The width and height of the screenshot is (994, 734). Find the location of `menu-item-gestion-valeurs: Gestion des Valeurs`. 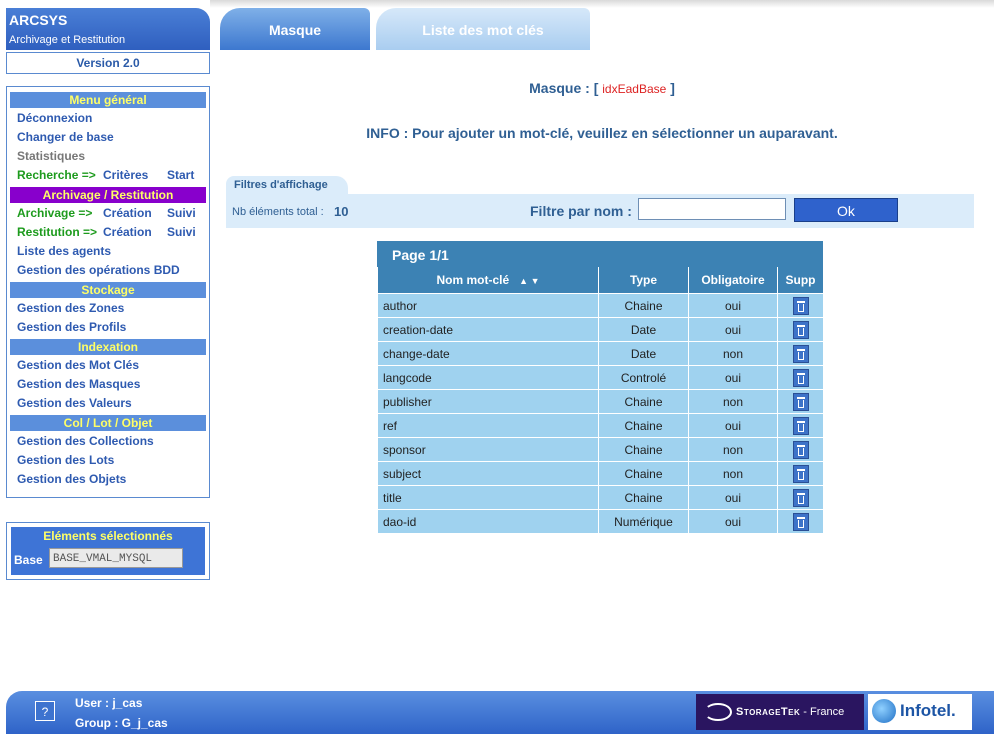

menu-item-gestion-valeurs: Gestion des Valeurs is located at coordinates (74, 403).